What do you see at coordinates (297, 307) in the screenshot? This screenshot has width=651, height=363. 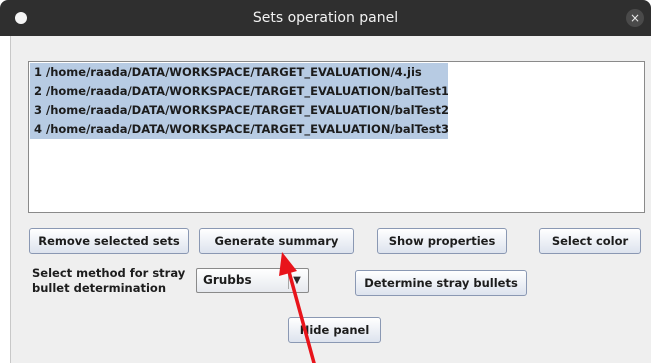 I see `red-pointer-arrow-icon` at bounding box center [297, 307].